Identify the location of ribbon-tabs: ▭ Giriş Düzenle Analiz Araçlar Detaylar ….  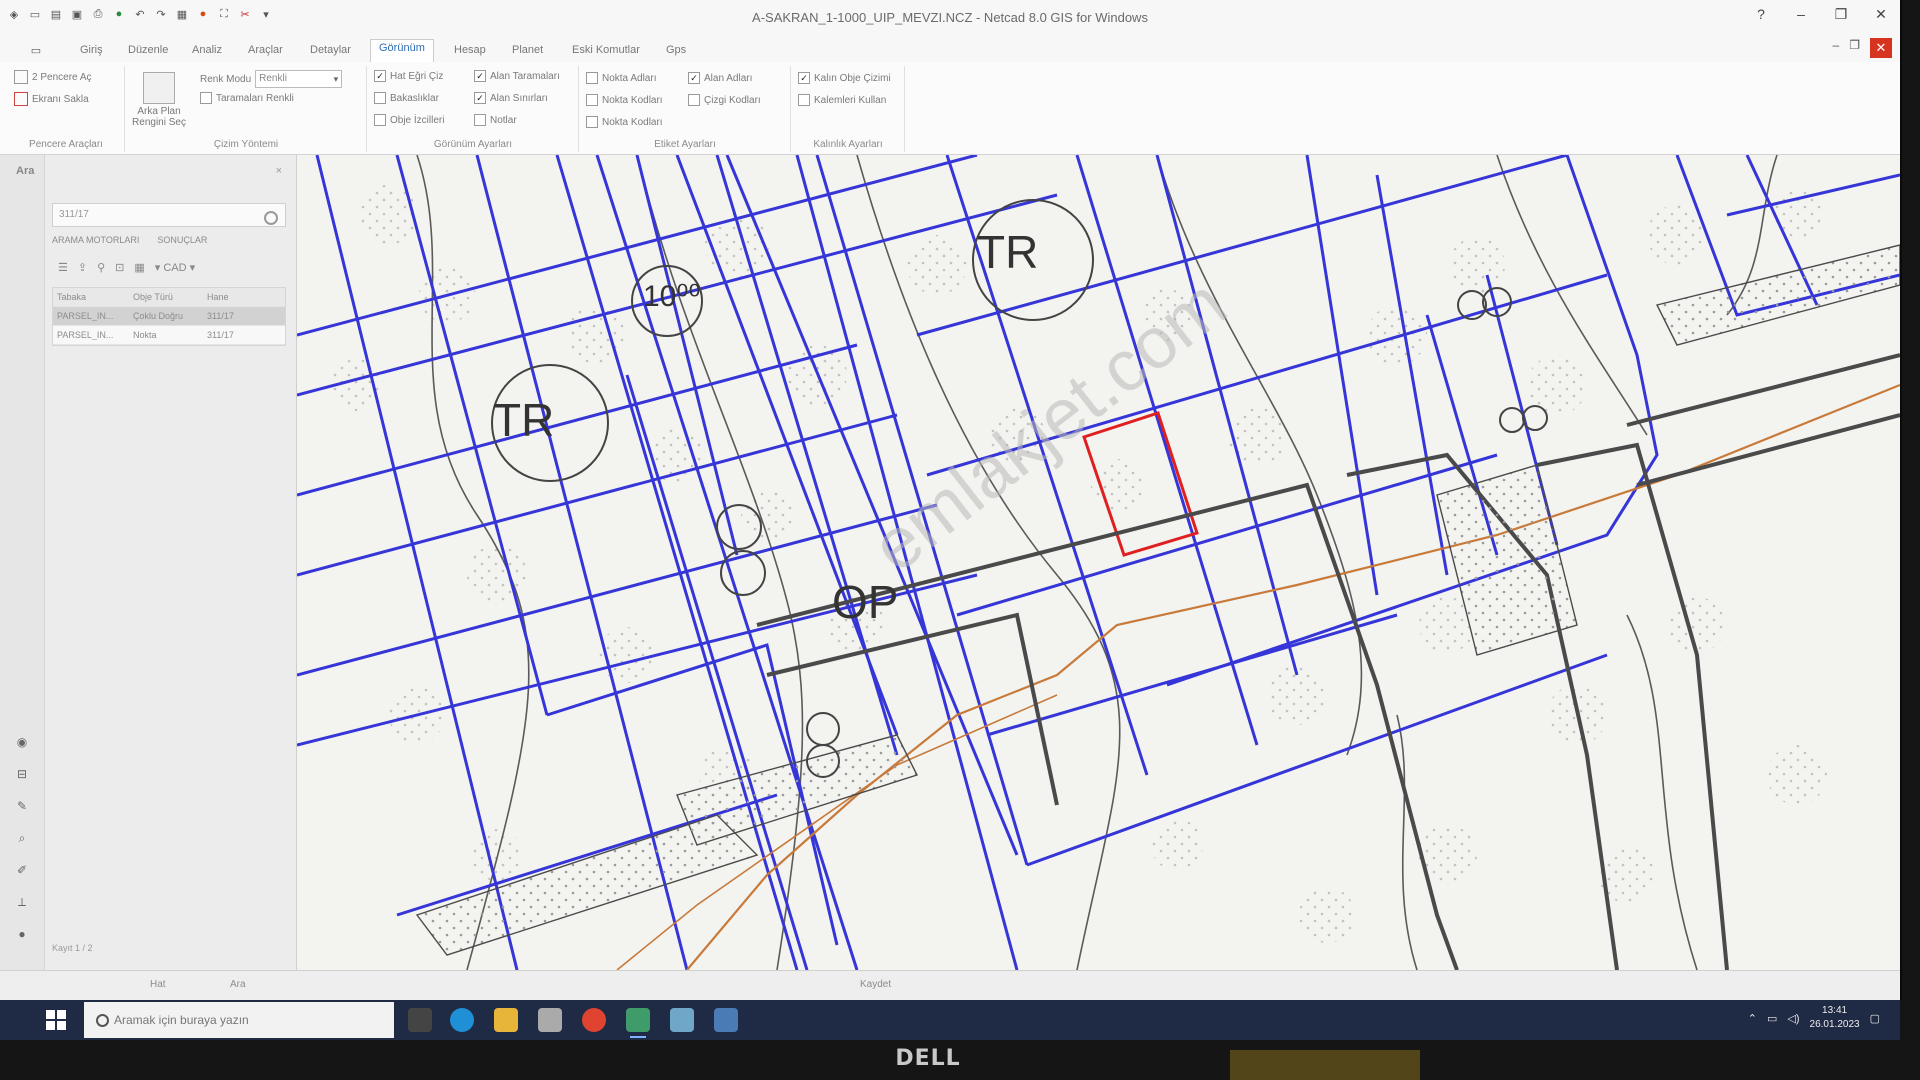
(950, 51).